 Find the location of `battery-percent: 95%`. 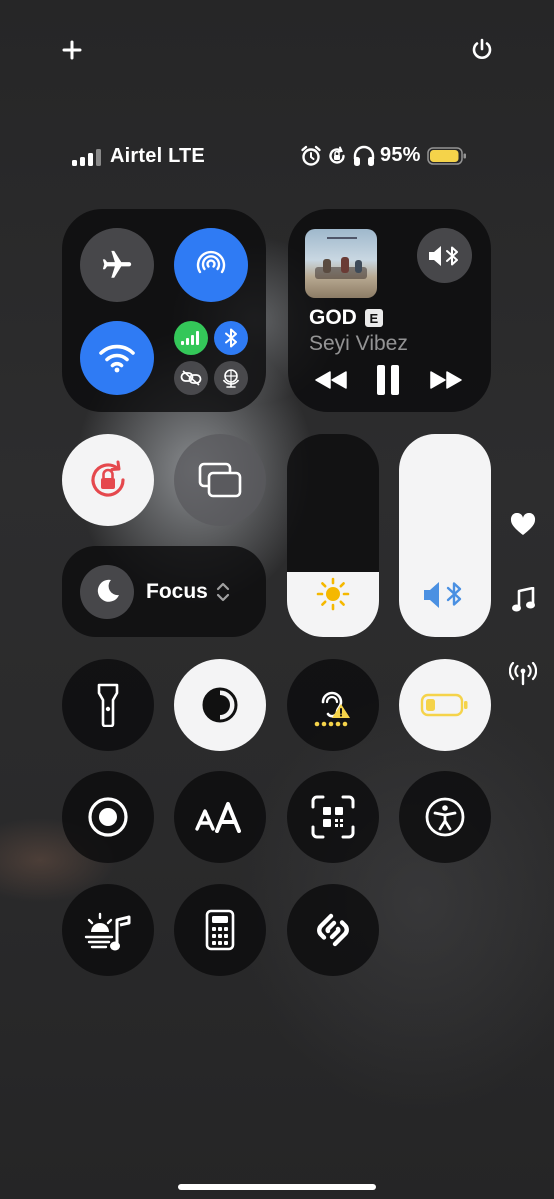

battery-percent: 95% is located at coordinates (400, 155).